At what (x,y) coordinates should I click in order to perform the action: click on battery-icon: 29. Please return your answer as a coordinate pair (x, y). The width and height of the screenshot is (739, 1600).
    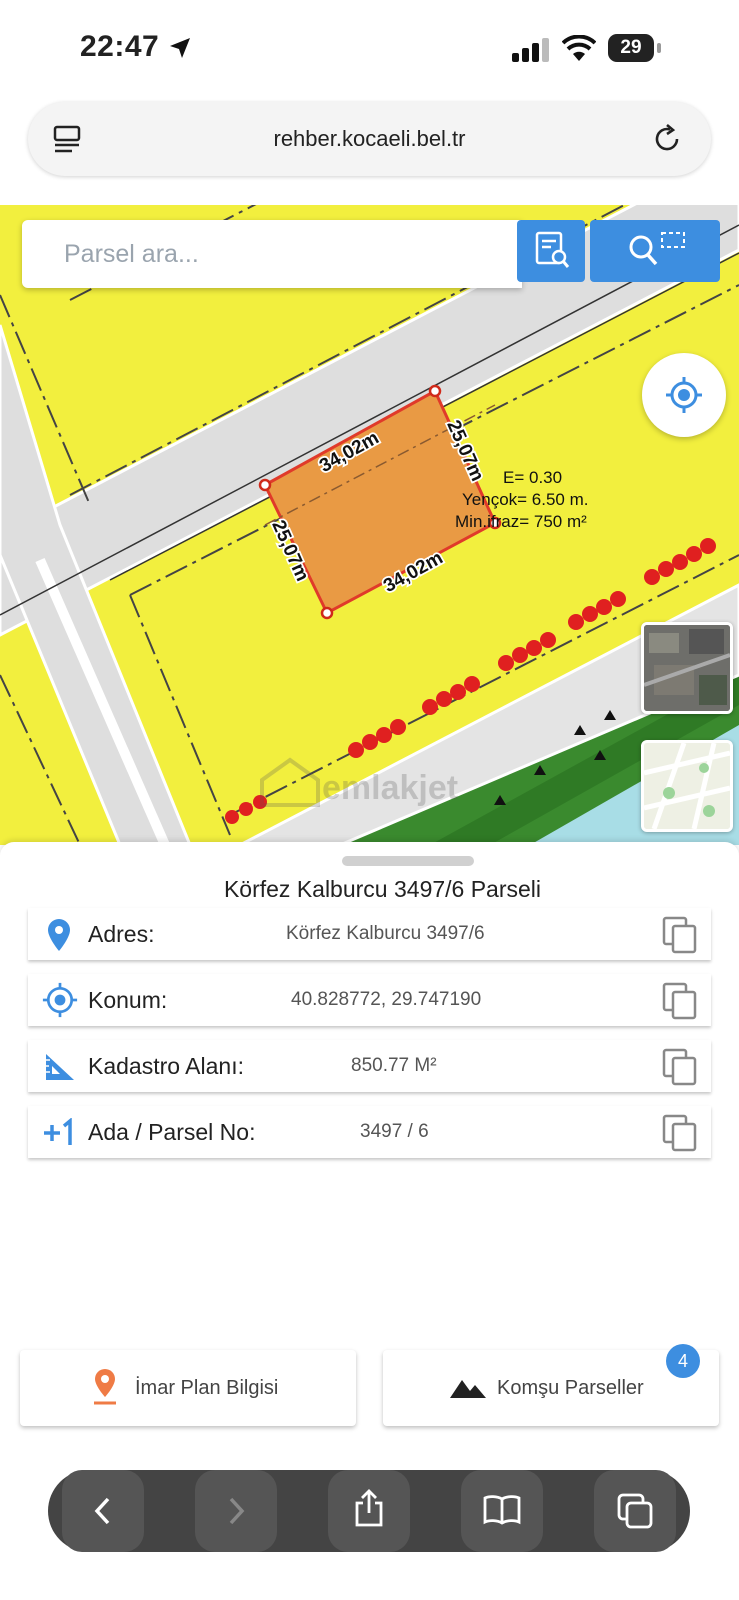
    Looking at the image, I should click on (631, 48).